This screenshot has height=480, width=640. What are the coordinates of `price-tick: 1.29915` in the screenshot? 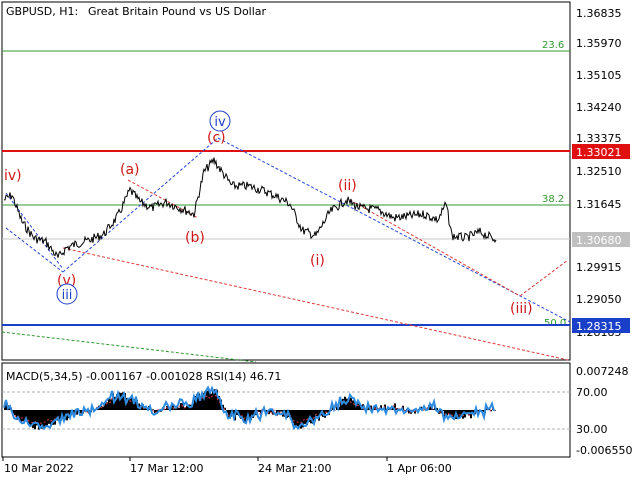 It's located at (599, 267).